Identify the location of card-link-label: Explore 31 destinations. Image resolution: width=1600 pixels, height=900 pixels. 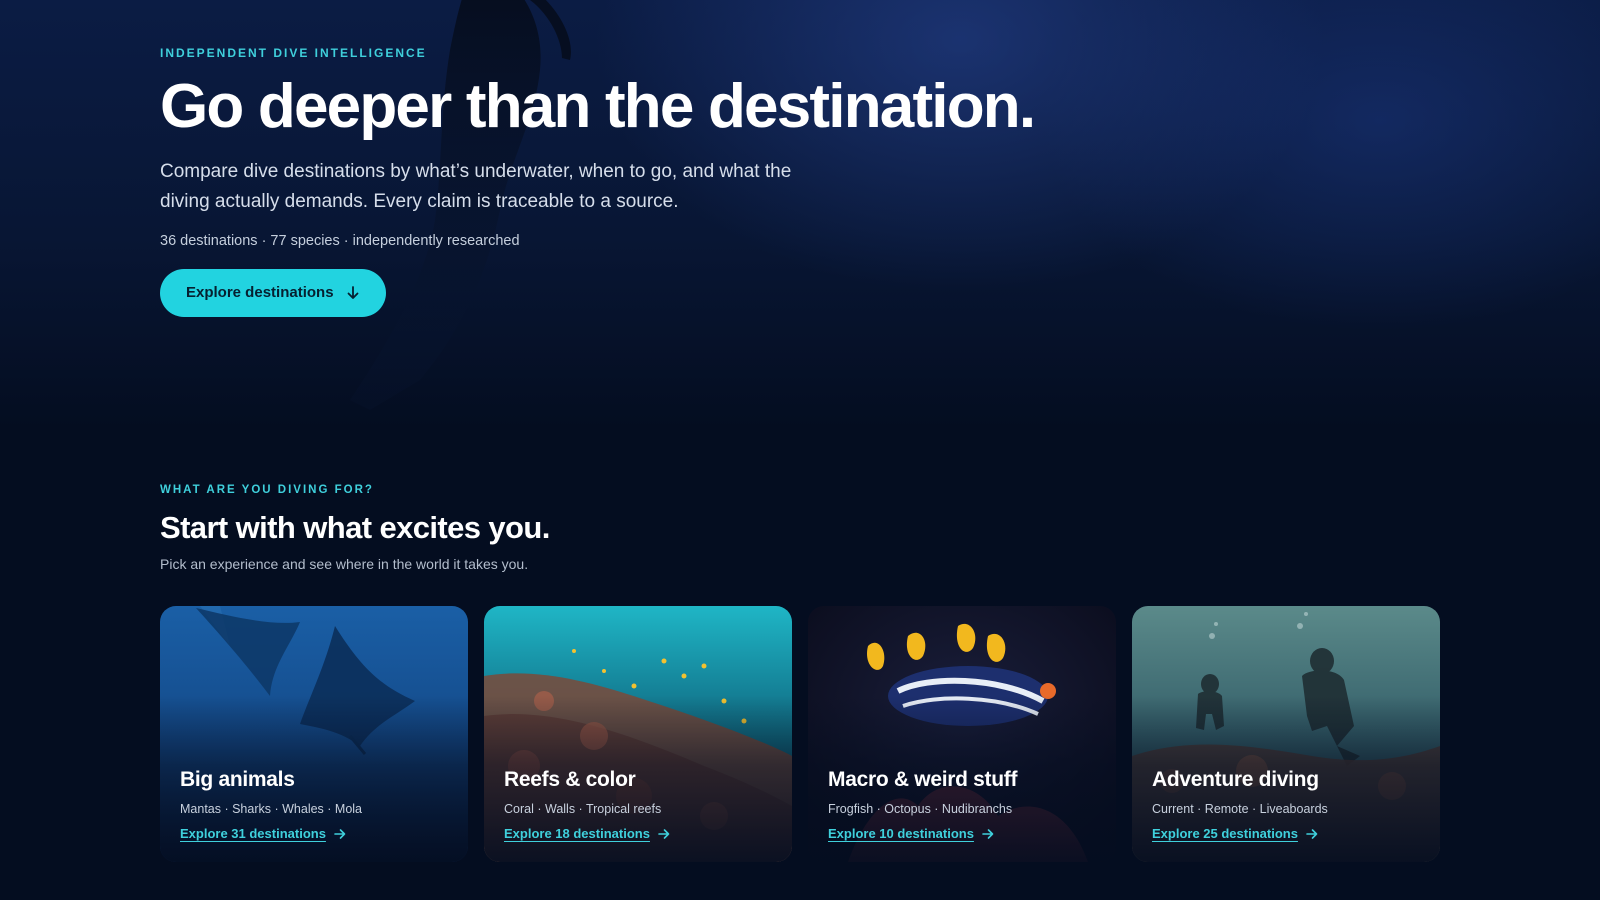
(253, 833).